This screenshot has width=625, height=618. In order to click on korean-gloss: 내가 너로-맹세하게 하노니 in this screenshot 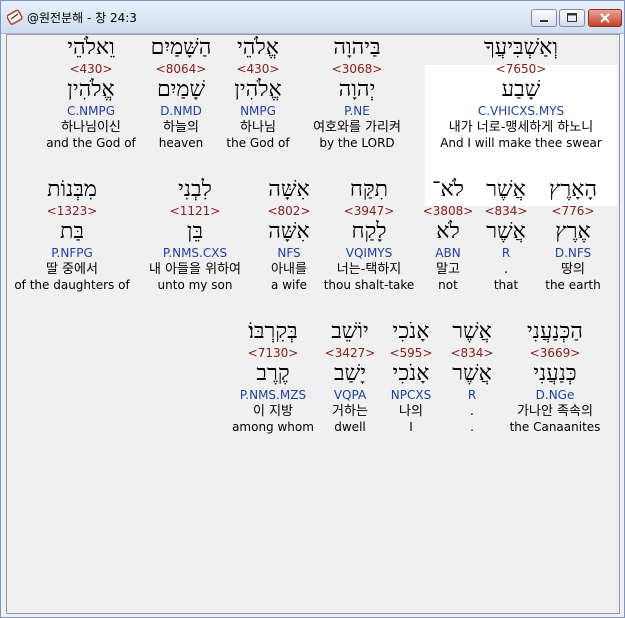, I will do `click(521, 127)`.